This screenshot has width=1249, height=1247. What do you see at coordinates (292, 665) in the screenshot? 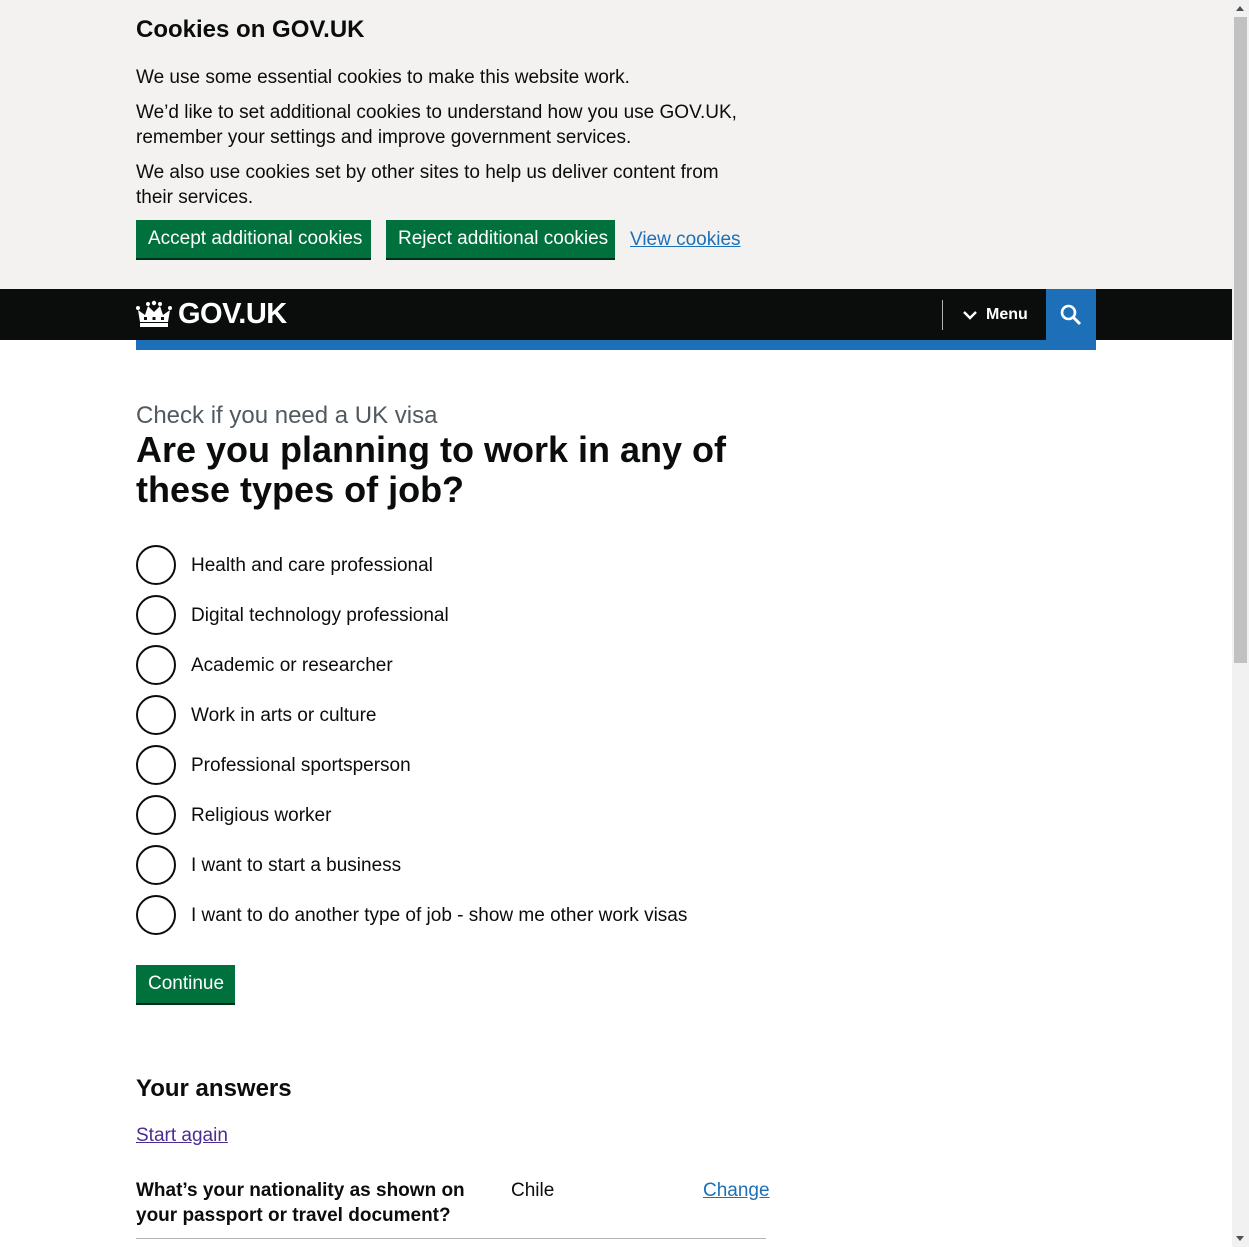
I see `radio-label: Academic or researcher` at bounding box center [292, 665].